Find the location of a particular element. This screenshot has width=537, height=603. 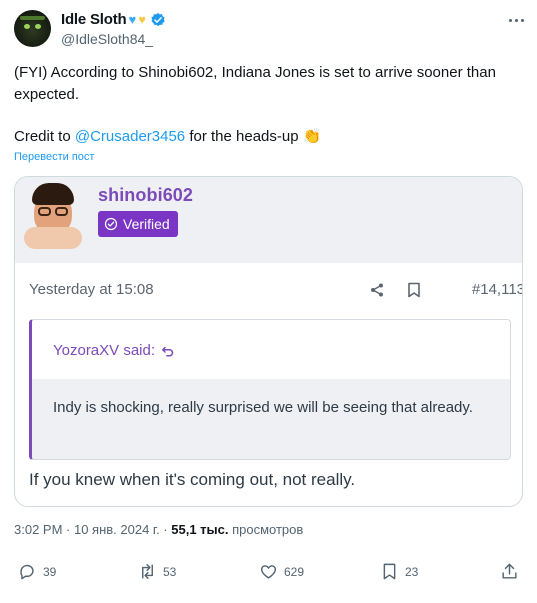

repost-icon is located at coordinates (147, 571).